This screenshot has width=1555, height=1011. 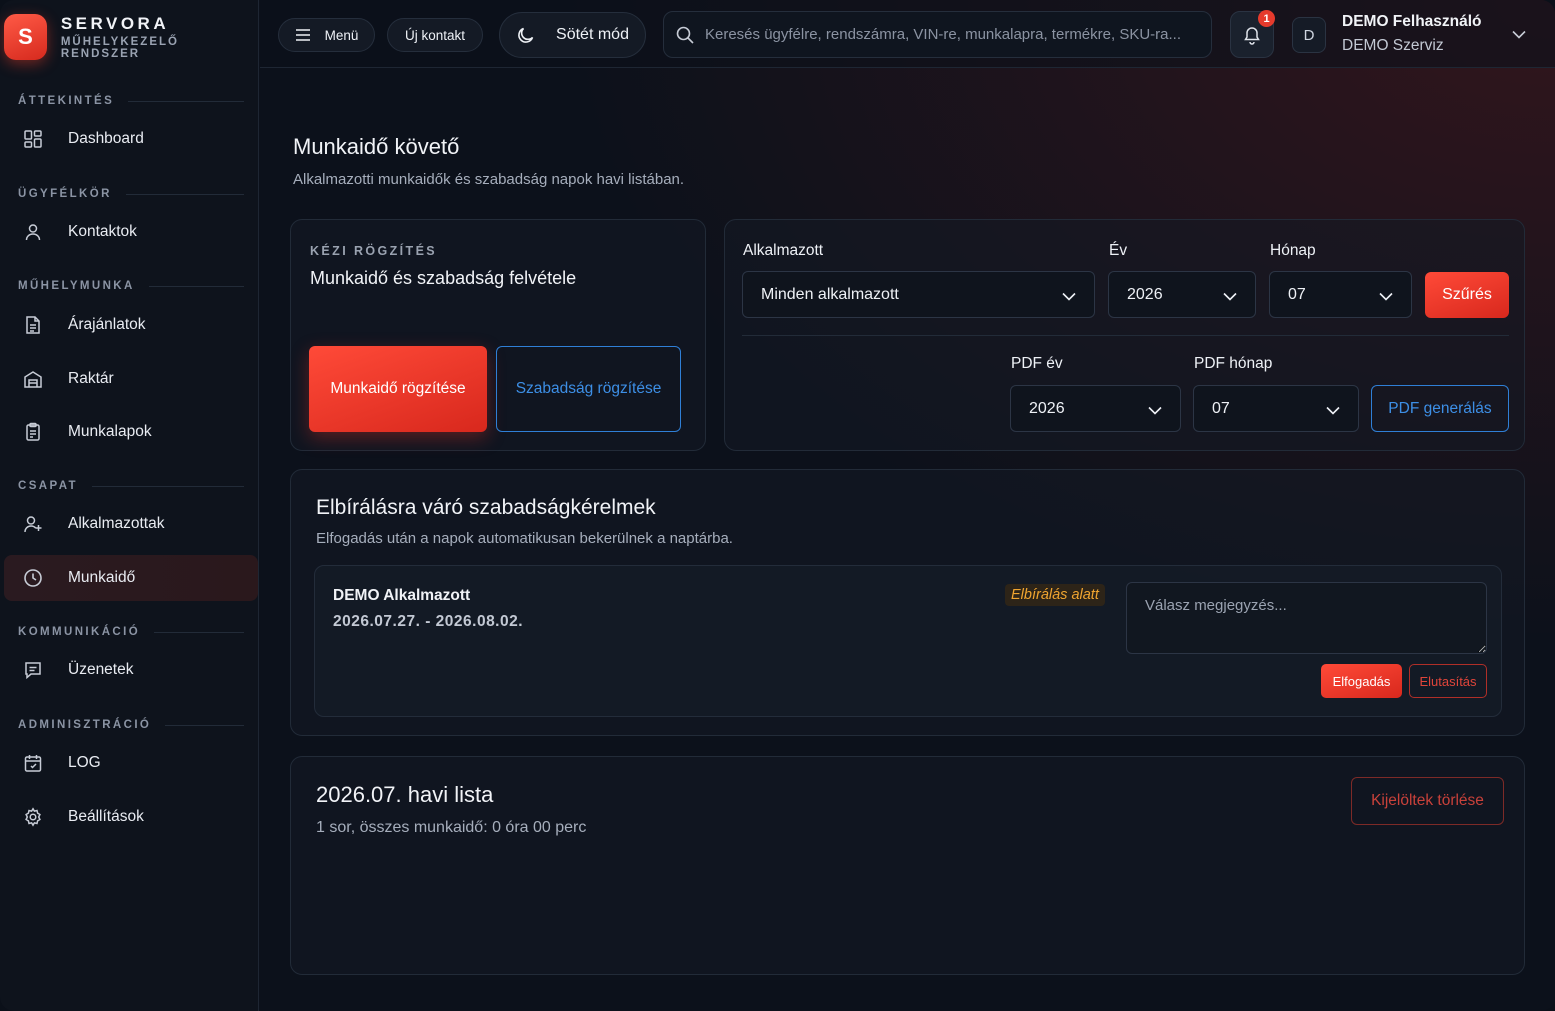 I want to click on sidebar-item-messages: Üzenetek, so click(x=131, y=670).